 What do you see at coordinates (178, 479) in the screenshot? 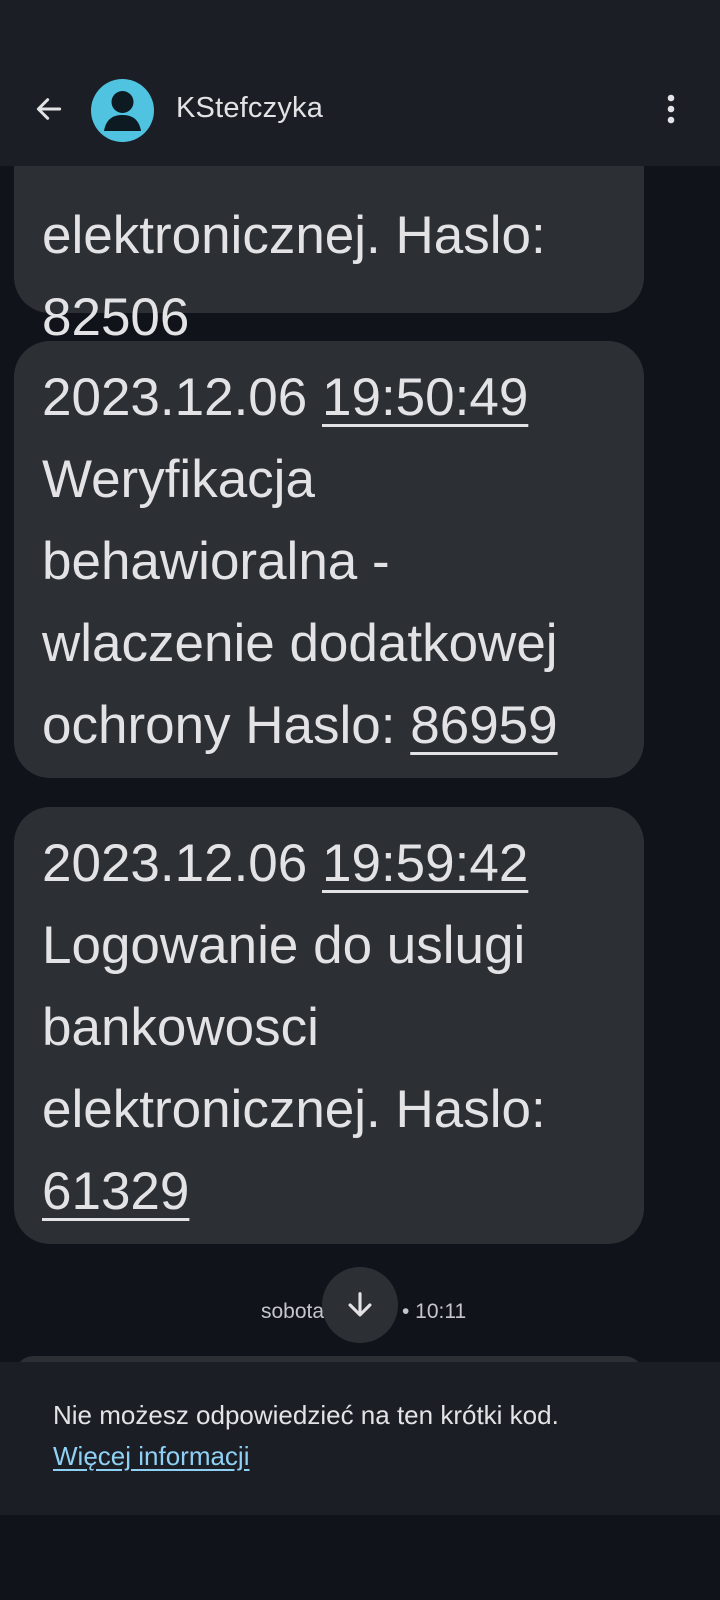
I see `message-line: Weryfikacja` at bounding box center [178, 479].